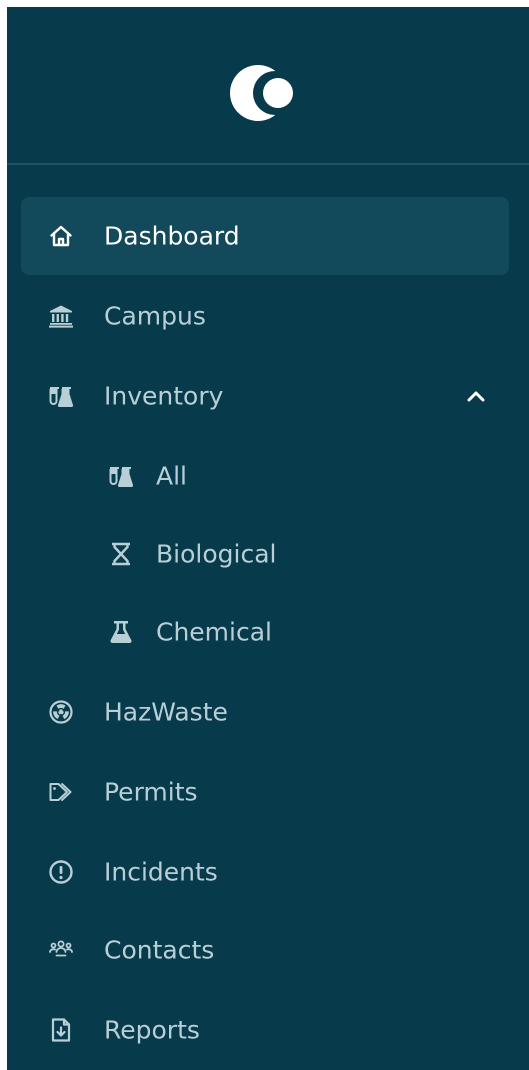 This screenshot has width=529, height=1070. I want to click on exclamation-circle-icon, so click(61, 872).